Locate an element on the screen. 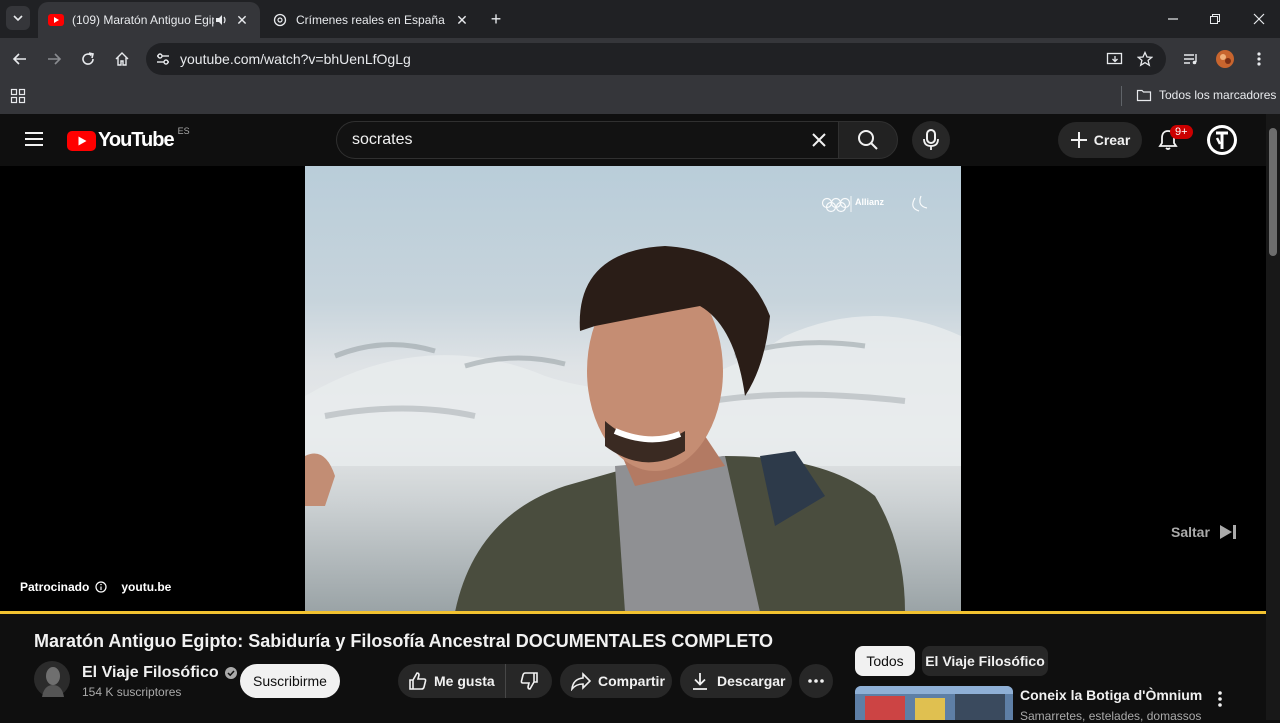 Image resolution: width=1280 pixels, height=723 pixels. subscribe-button: Suscribirme is located at coordinates (290, 681).